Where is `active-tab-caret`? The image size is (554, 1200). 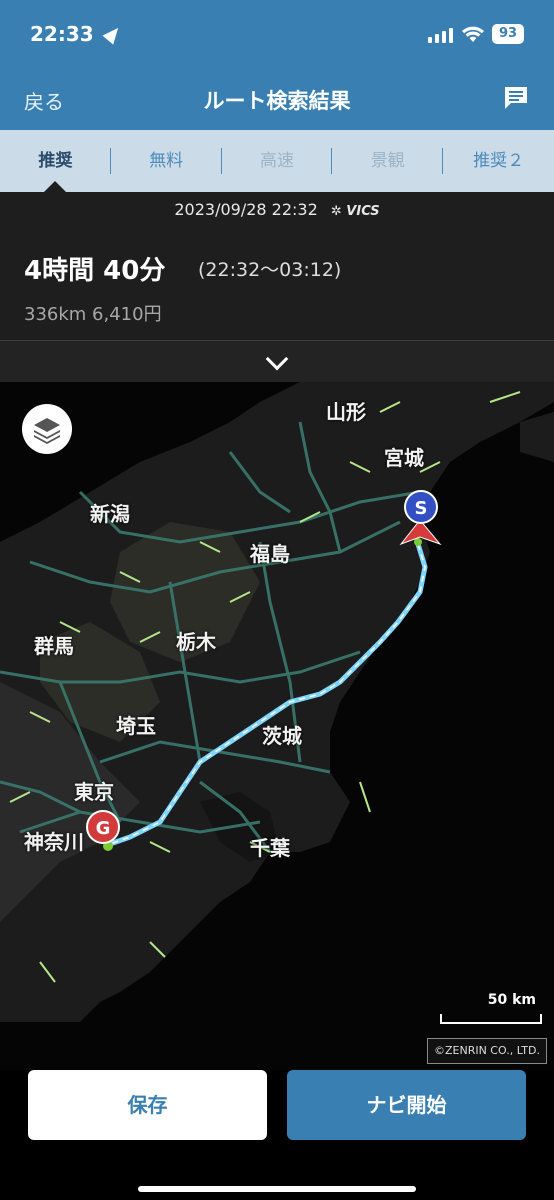 active-tab-caret is located at coordinates (55, 186).